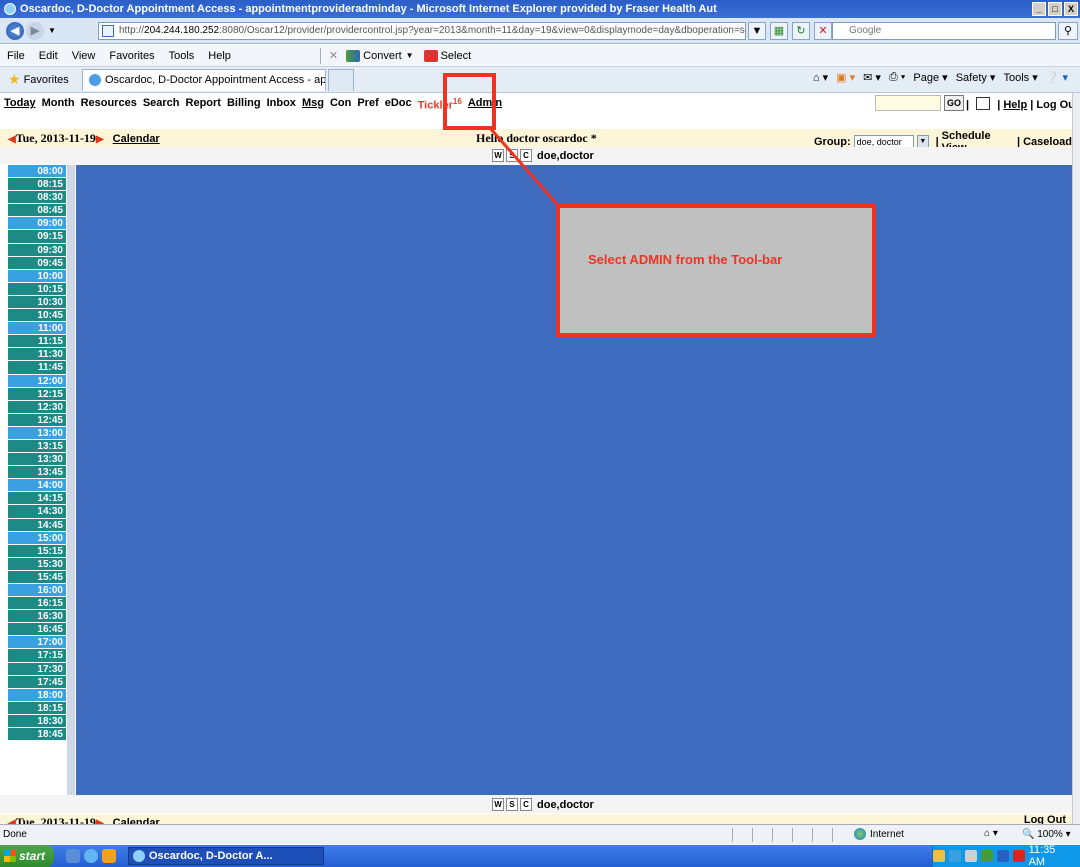 Image resolution: width=1080 pixels, height=867 pixels. Describe the element at coordinates (820, 77) in the screenshot. I see `home-icon: ⌂ ▾` at that location.